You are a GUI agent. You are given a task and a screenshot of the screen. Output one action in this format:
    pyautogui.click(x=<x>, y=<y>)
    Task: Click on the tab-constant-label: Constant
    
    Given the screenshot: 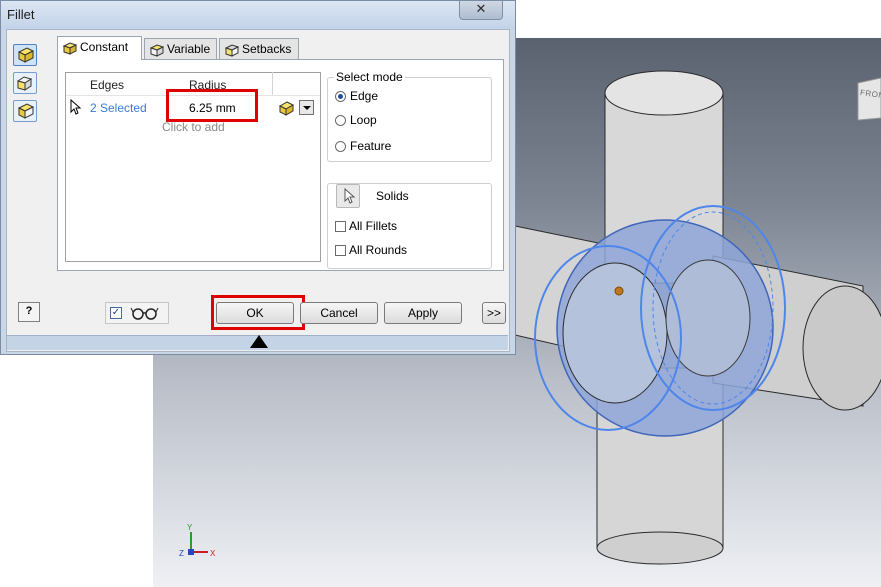 What is the action you would take?
    pyautogui.click(x=104, y=47)
    